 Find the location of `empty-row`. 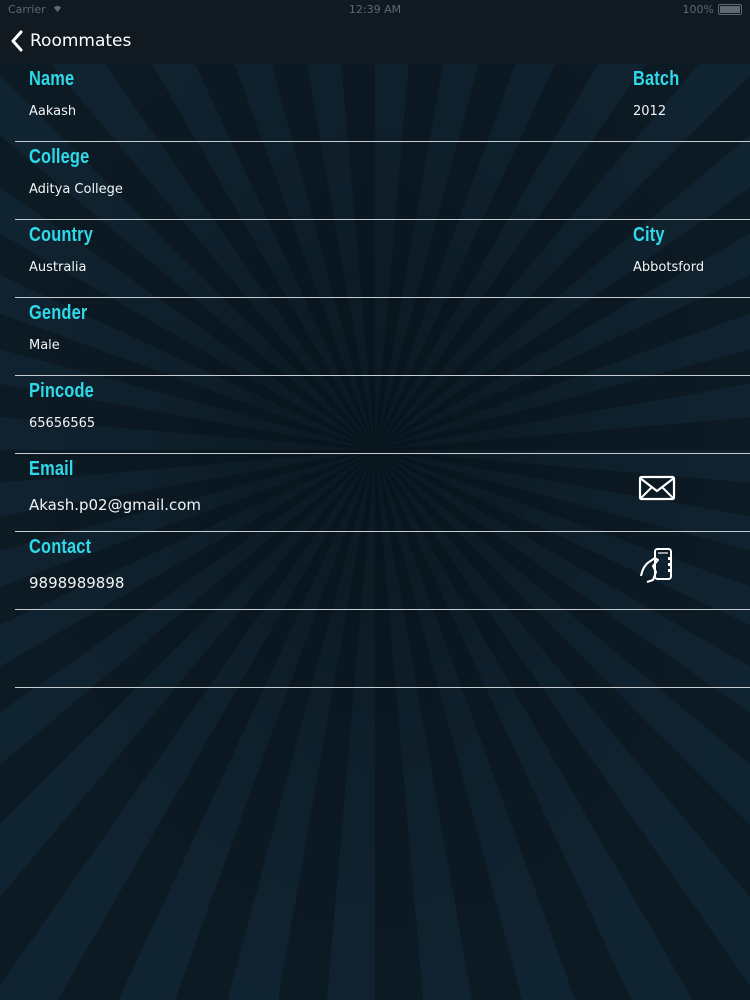

empty-row is located at coordinates (382, 649).